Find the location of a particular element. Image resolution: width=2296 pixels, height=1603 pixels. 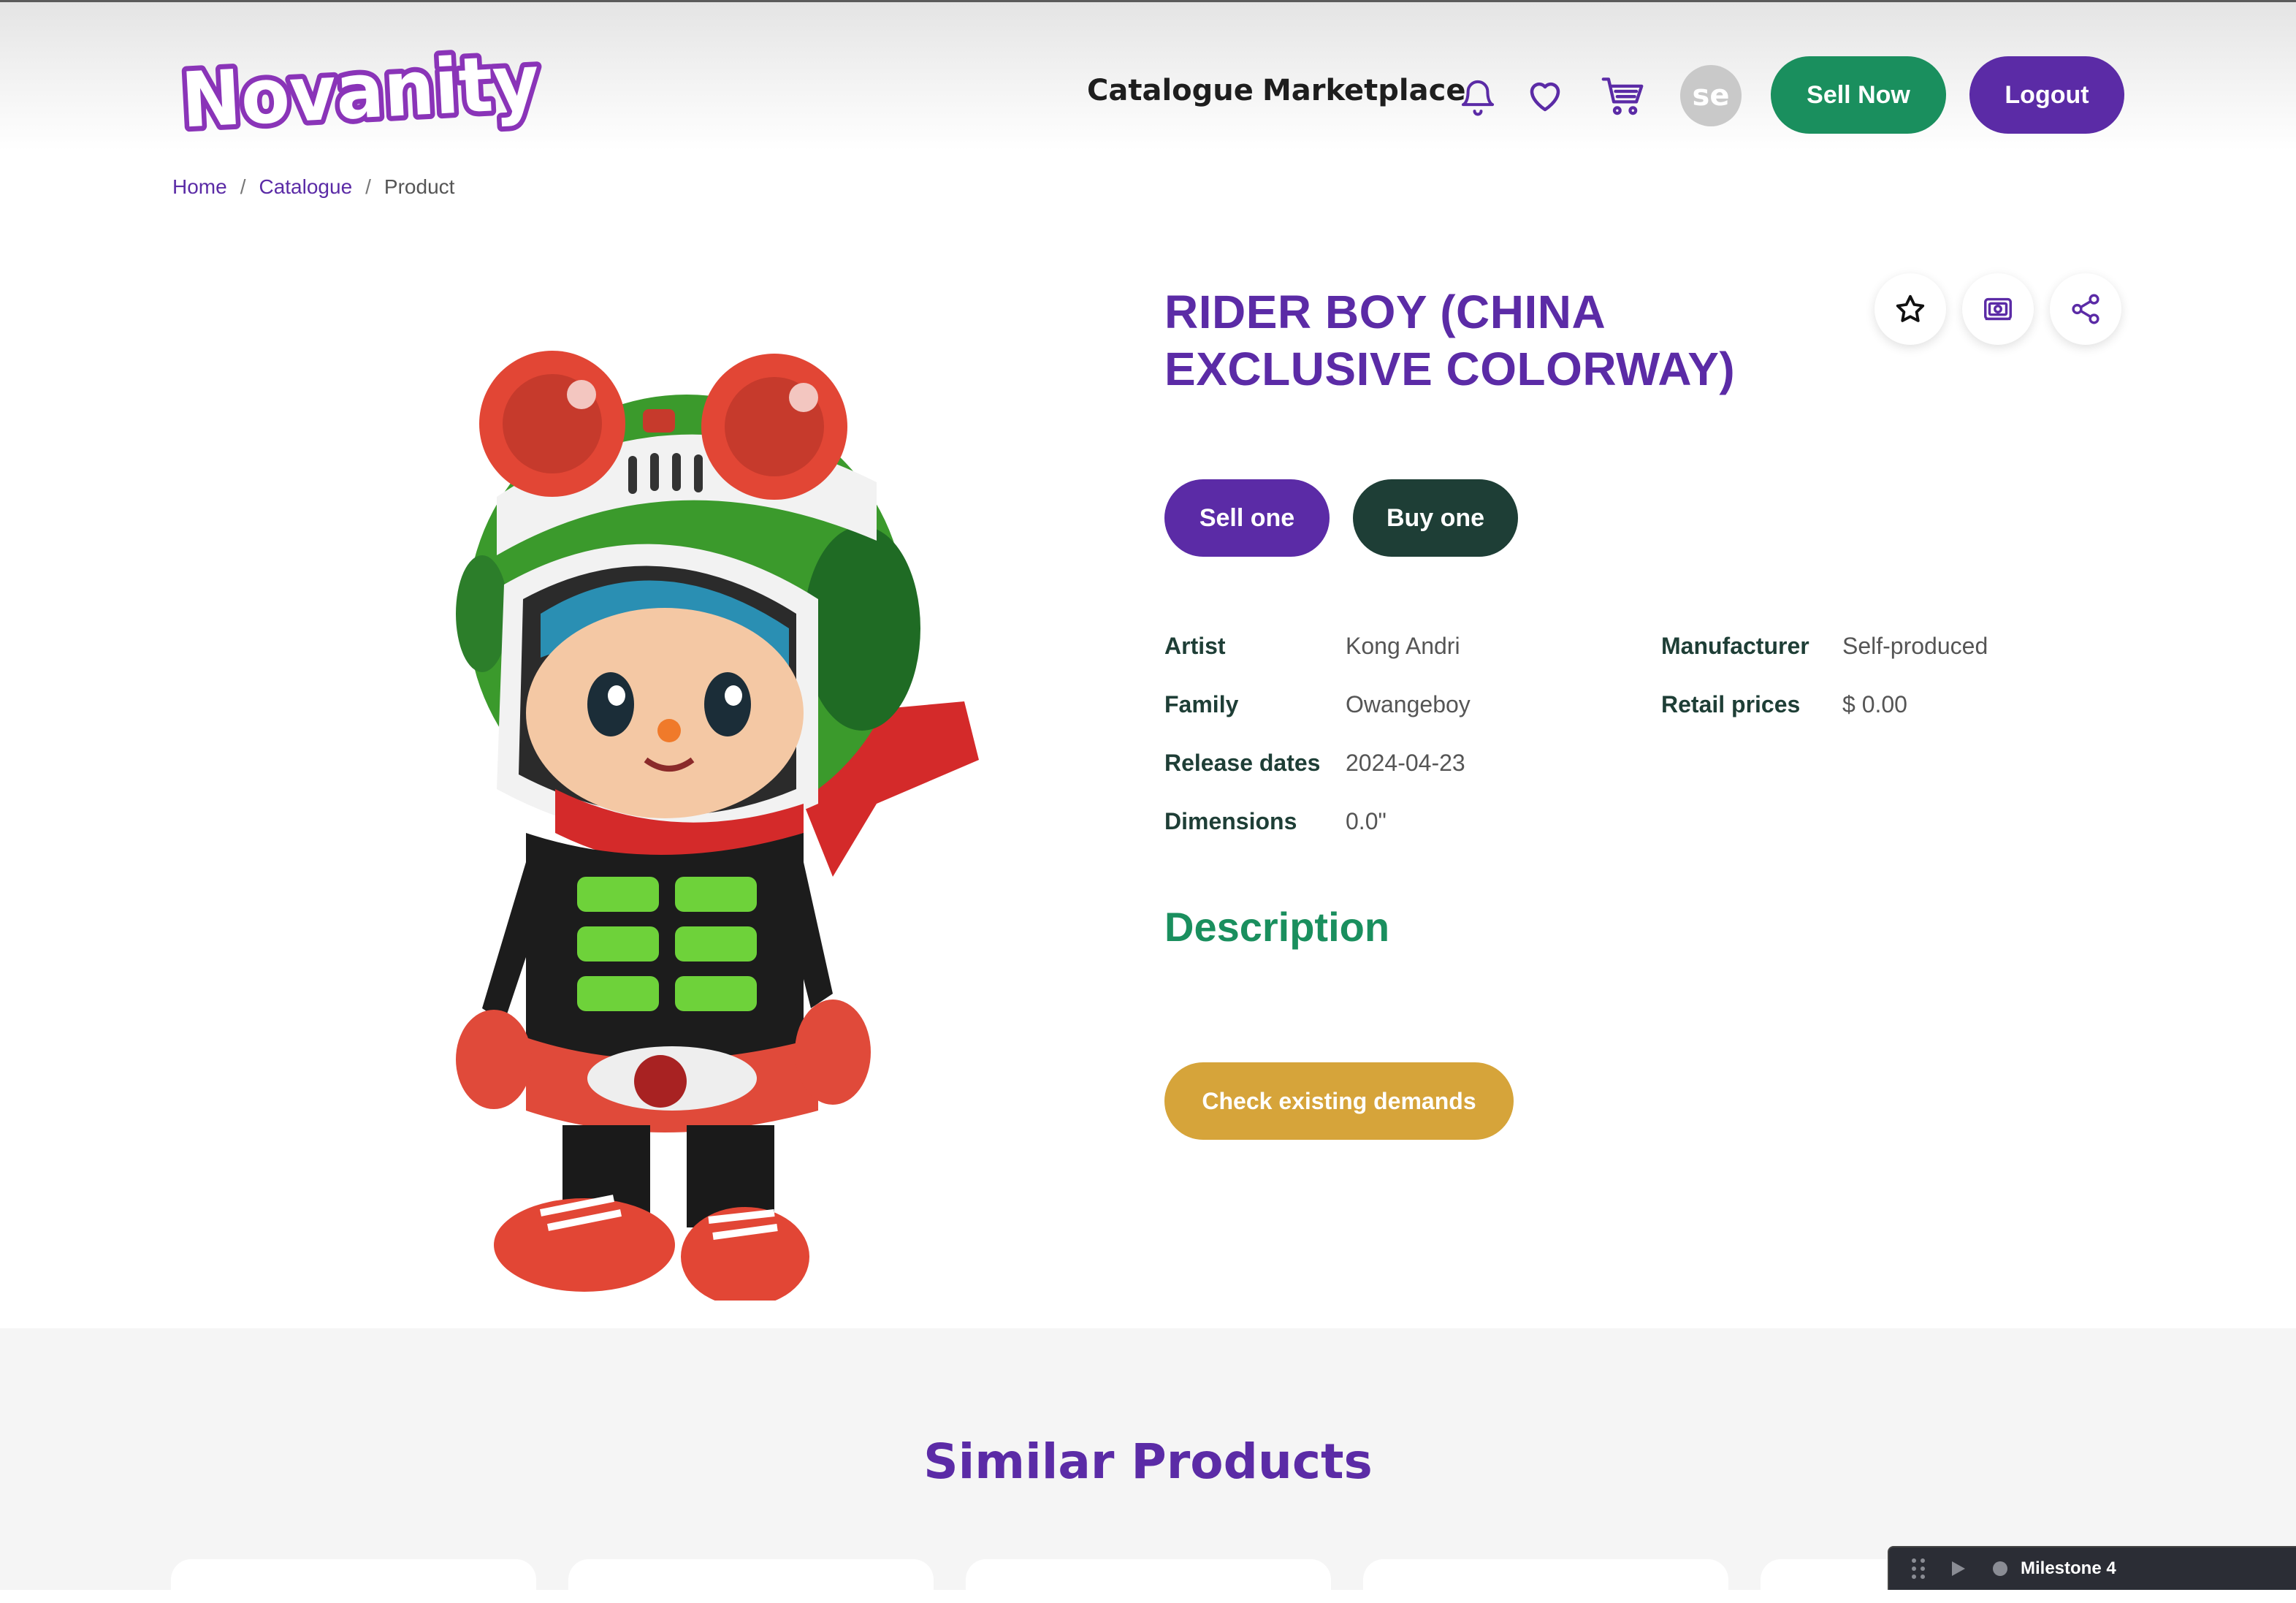

logout-button: Logout is located at coordinates (2046, 95).